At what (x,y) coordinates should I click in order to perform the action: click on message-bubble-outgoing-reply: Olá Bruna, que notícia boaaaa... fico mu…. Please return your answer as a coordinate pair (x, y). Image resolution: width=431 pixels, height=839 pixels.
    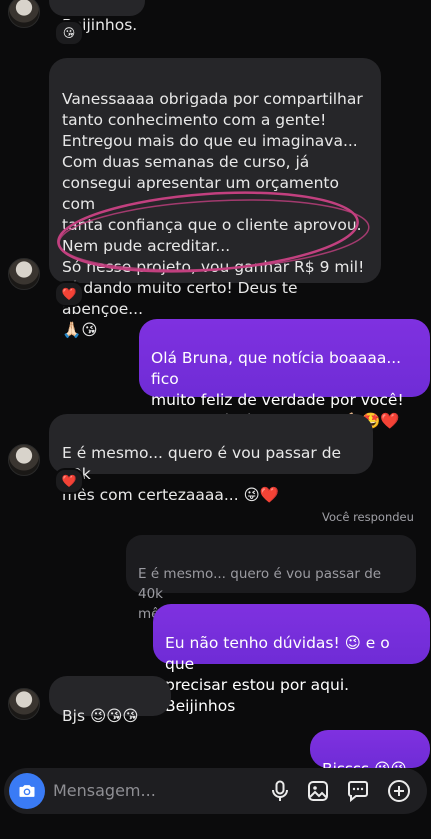
    Looking at the image, I should click on (284, 374).